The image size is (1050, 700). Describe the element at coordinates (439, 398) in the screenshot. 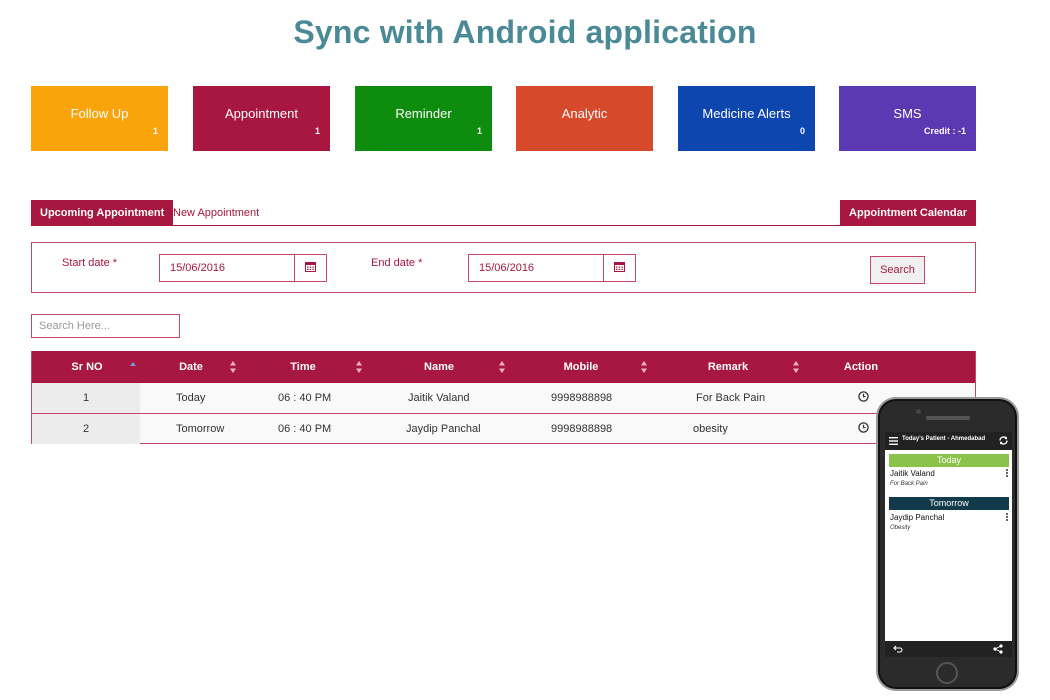

I see `cell-name: Jaitik Valand` at that location.